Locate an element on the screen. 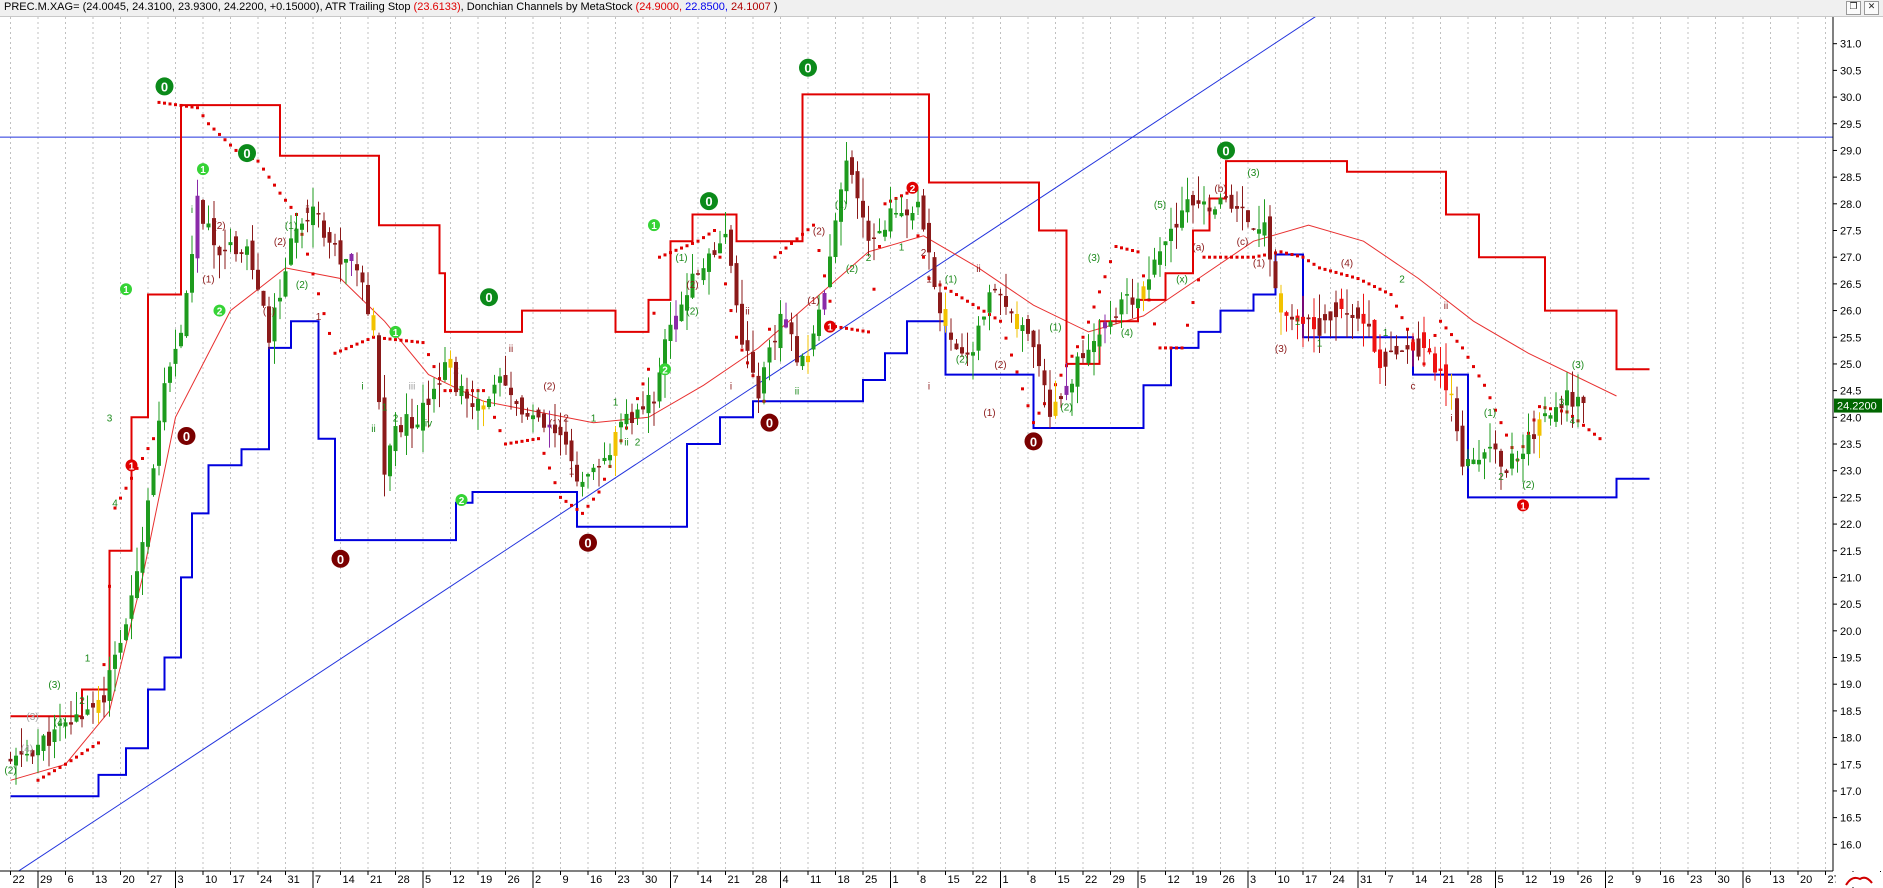 The width and height of the screenshot is (1883, 888). time-tick-label: 11 is located at coordinates (815, 880).